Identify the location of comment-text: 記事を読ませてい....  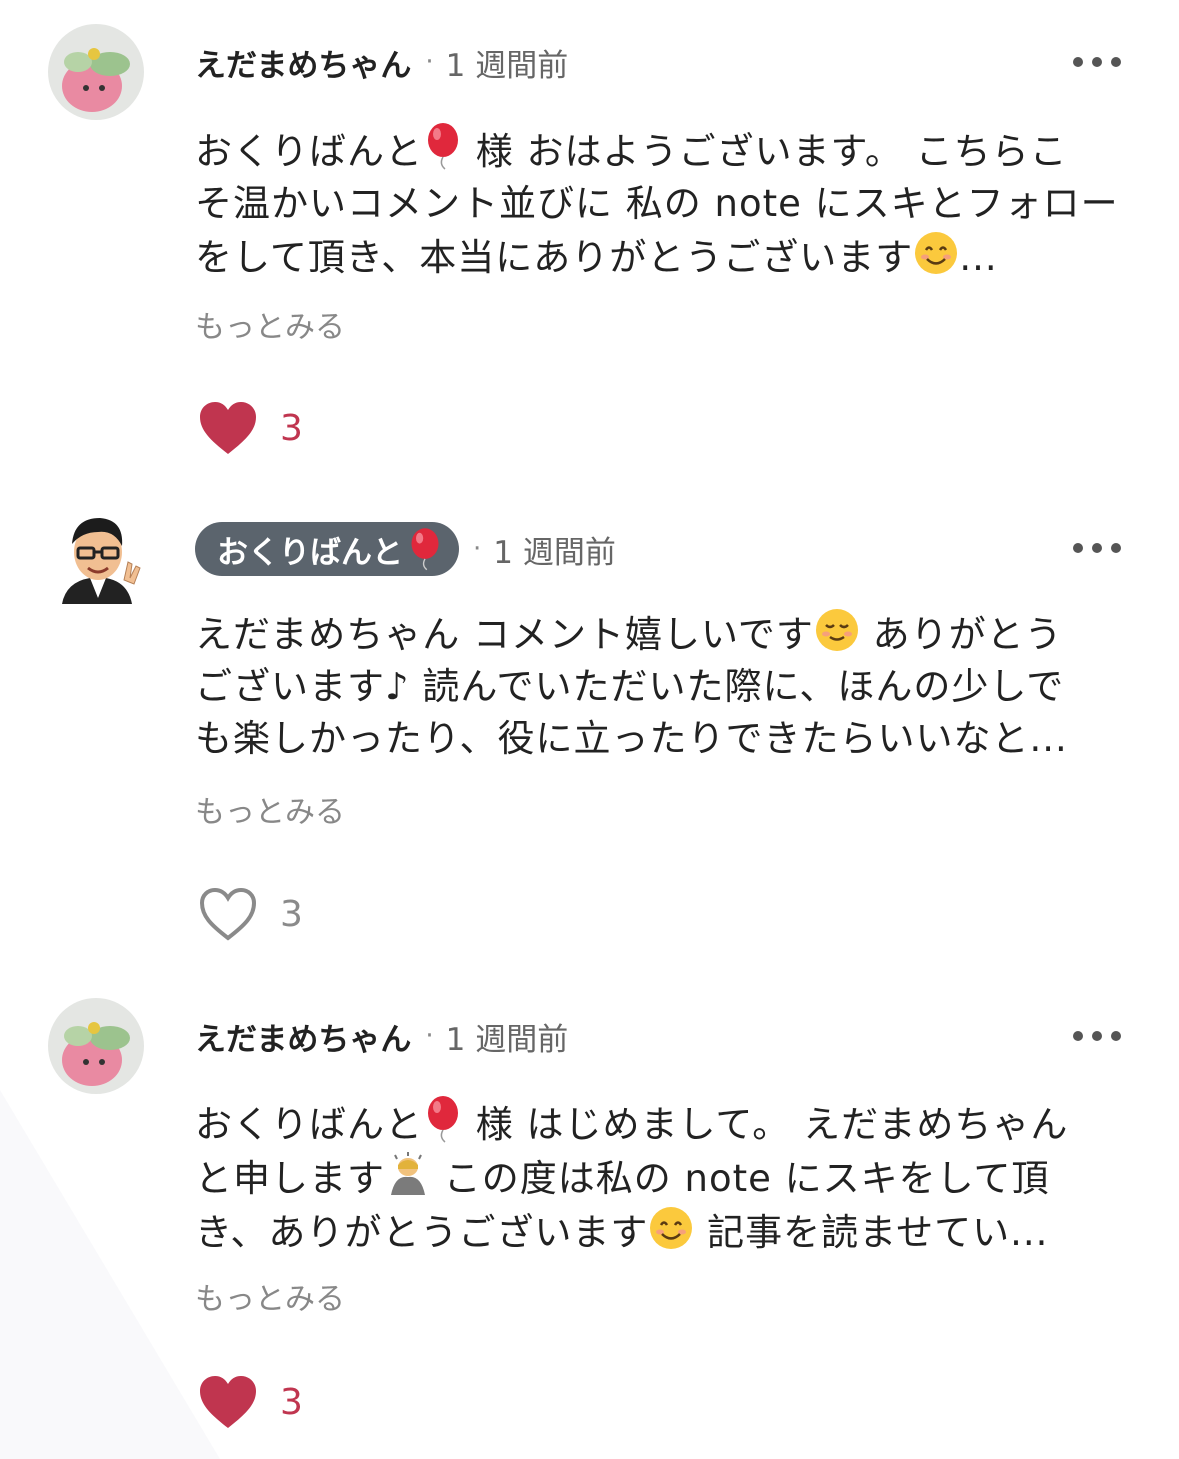
(871, 1232).